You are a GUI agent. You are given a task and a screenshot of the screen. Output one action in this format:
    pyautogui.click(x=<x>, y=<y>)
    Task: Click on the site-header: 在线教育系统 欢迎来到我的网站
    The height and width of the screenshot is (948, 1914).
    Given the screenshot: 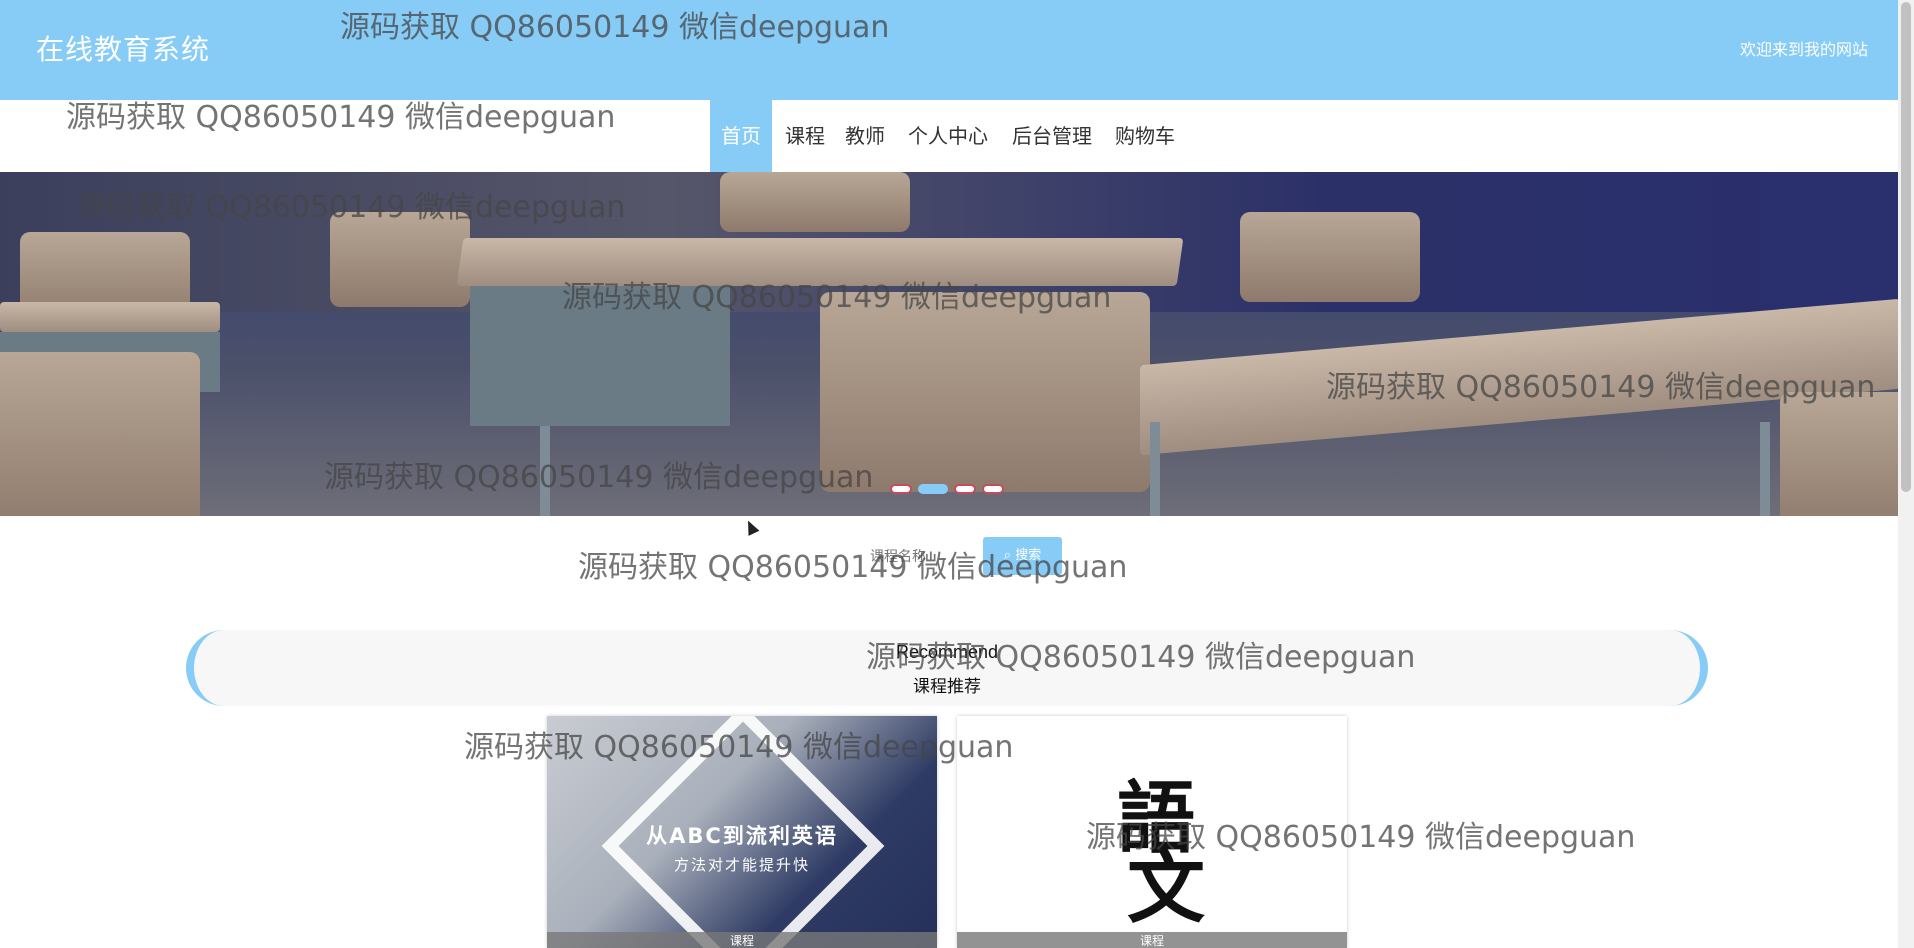 What is the action you would take?
    pyautogui.click(x=949, y=50)
    